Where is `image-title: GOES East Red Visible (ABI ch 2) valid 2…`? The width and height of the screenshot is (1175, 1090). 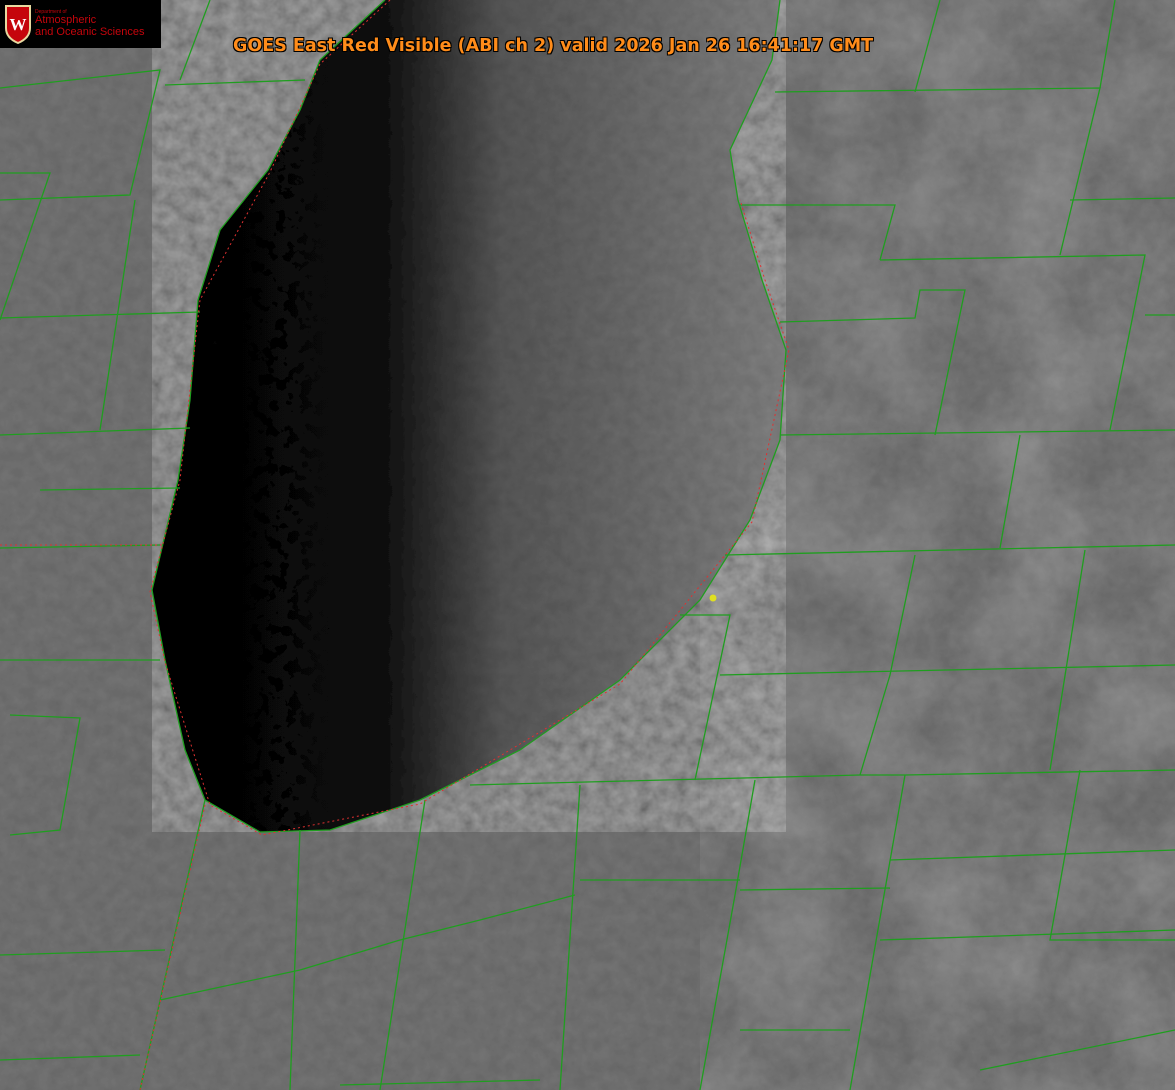 image-title: GOES East Red Visible (ABI ch 2) valid 2… is located at coordinates (553, 46).